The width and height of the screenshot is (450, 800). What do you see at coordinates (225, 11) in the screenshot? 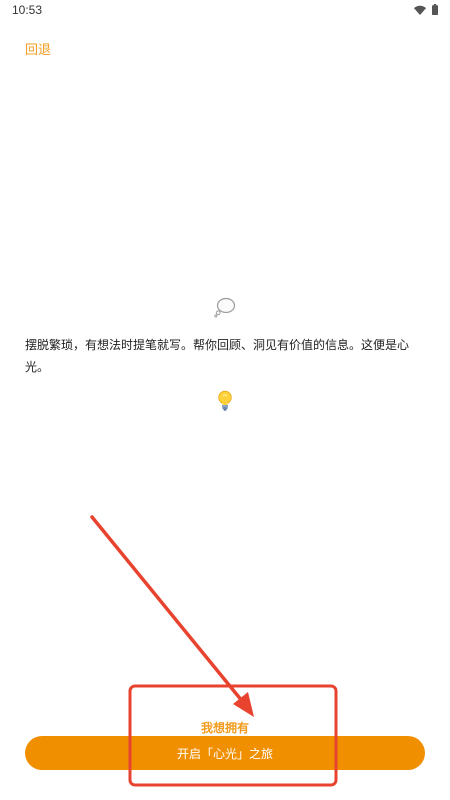
I see `status-bar: 10:53` at bounding box center [225, 11].